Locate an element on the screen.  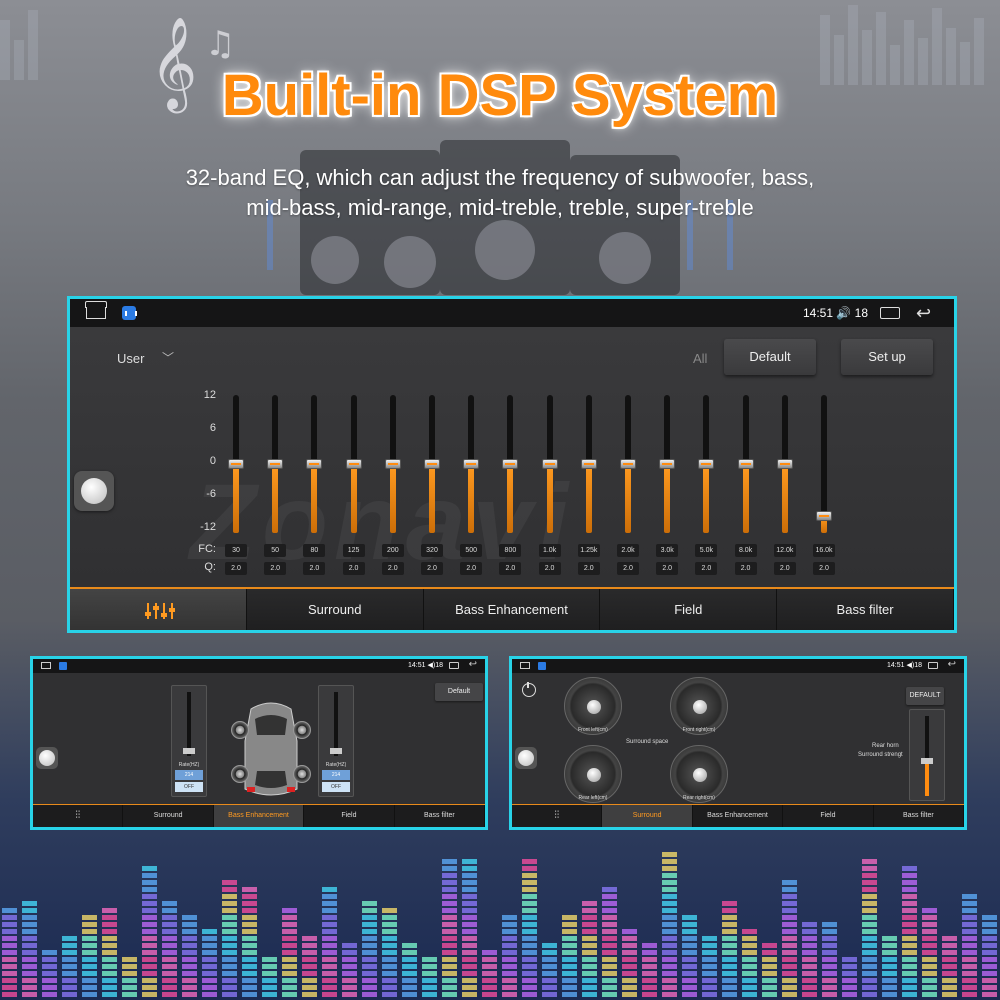
surround-strength-slider is located at coordinates (927, 755).